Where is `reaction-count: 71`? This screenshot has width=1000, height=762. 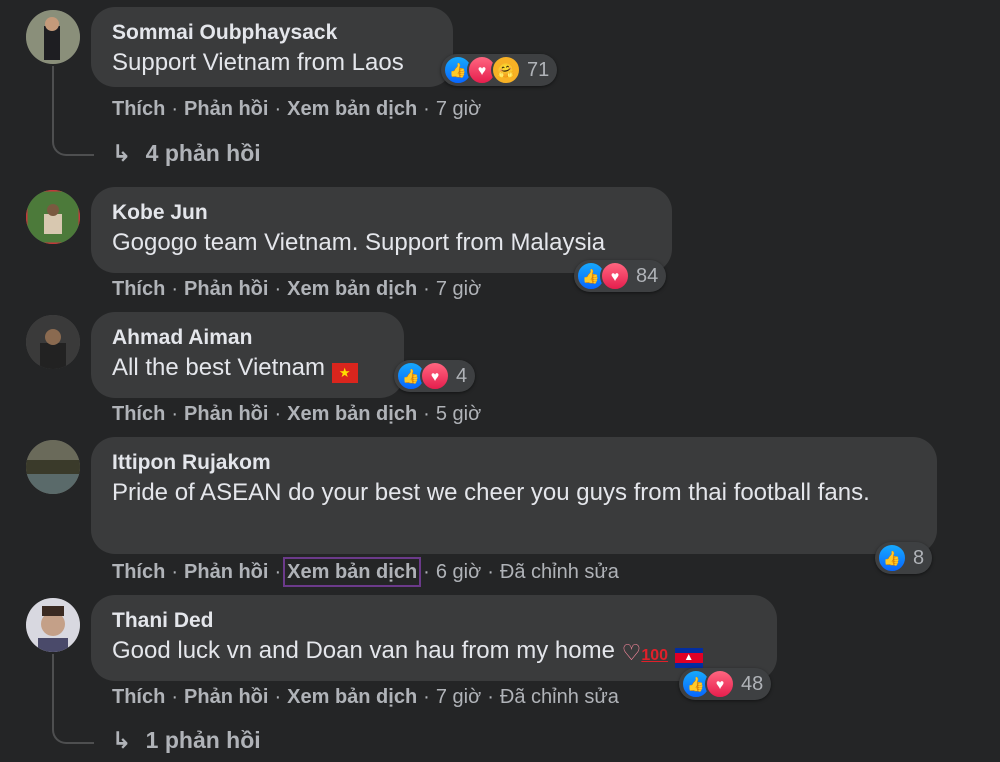 reaction-count: 71 is located at coordinates (538, 69).